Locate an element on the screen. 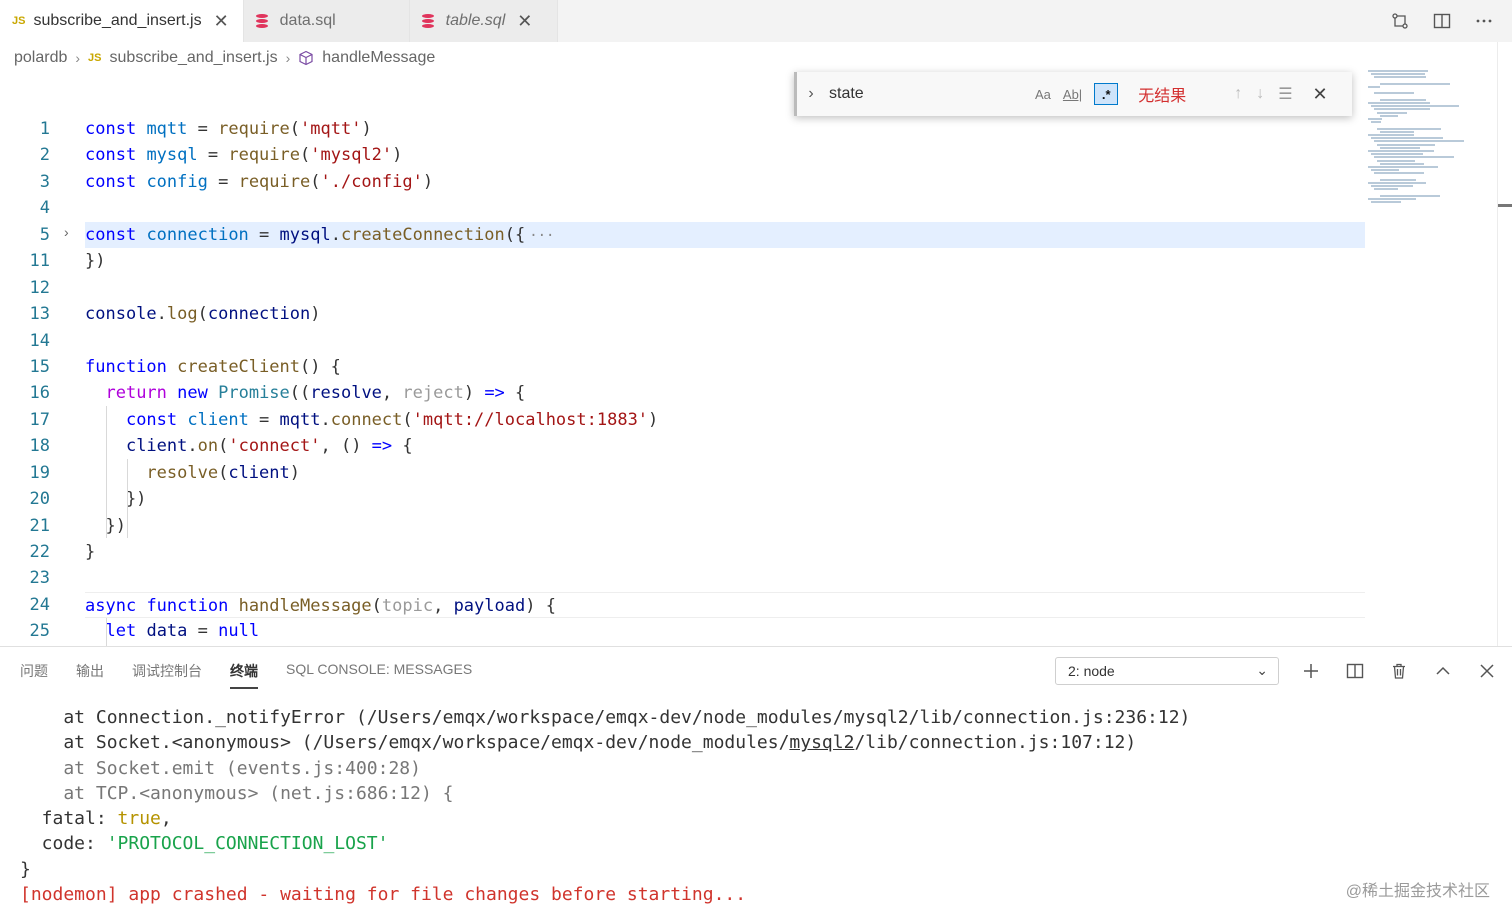  more-actions-icon is located at coordinates (1484, 21).